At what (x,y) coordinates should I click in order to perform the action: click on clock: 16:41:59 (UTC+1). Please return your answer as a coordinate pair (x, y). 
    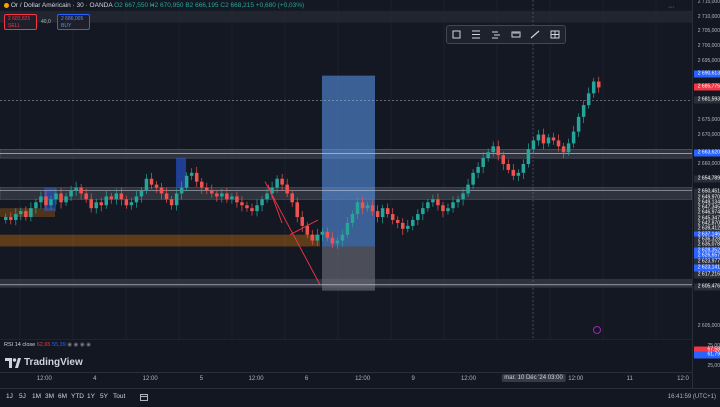
    Looking at the image, I should click on (692, 397).